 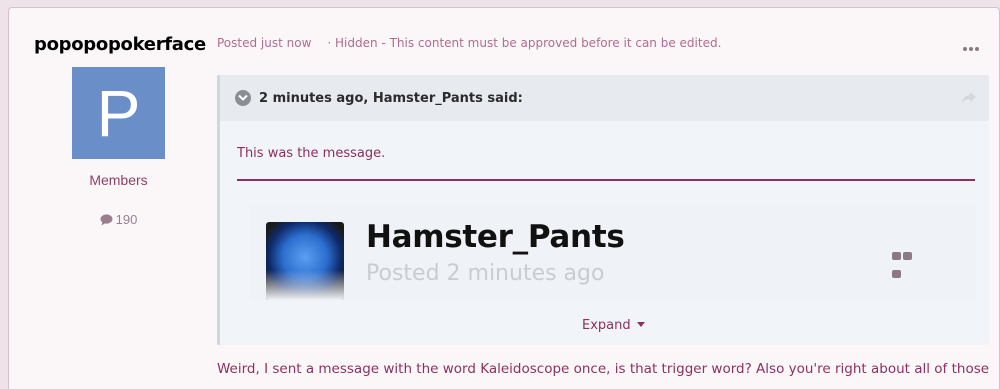 What do you see at coordinates (495, 237) in the screenshot?
I see `embed-author-name: Hamster_Pants` at bounding box center [495, 237].